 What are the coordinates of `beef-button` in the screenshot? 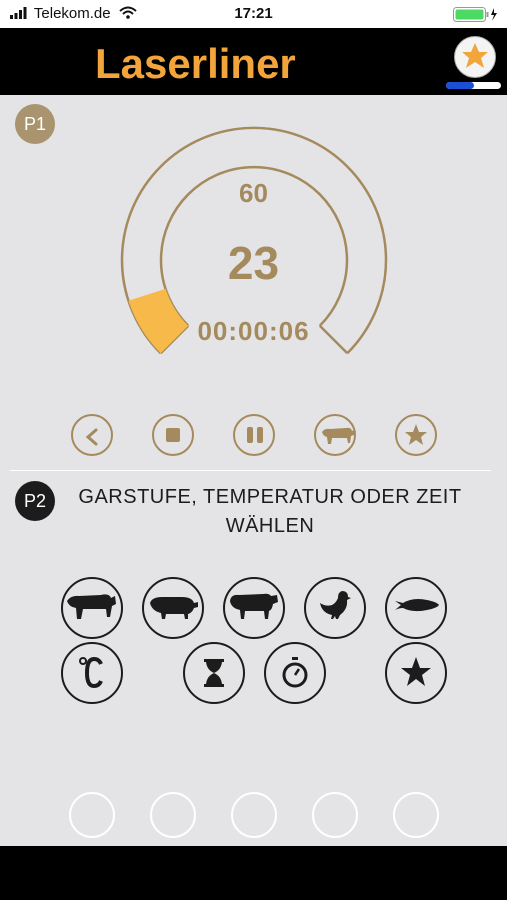 It's located at (92, 608).